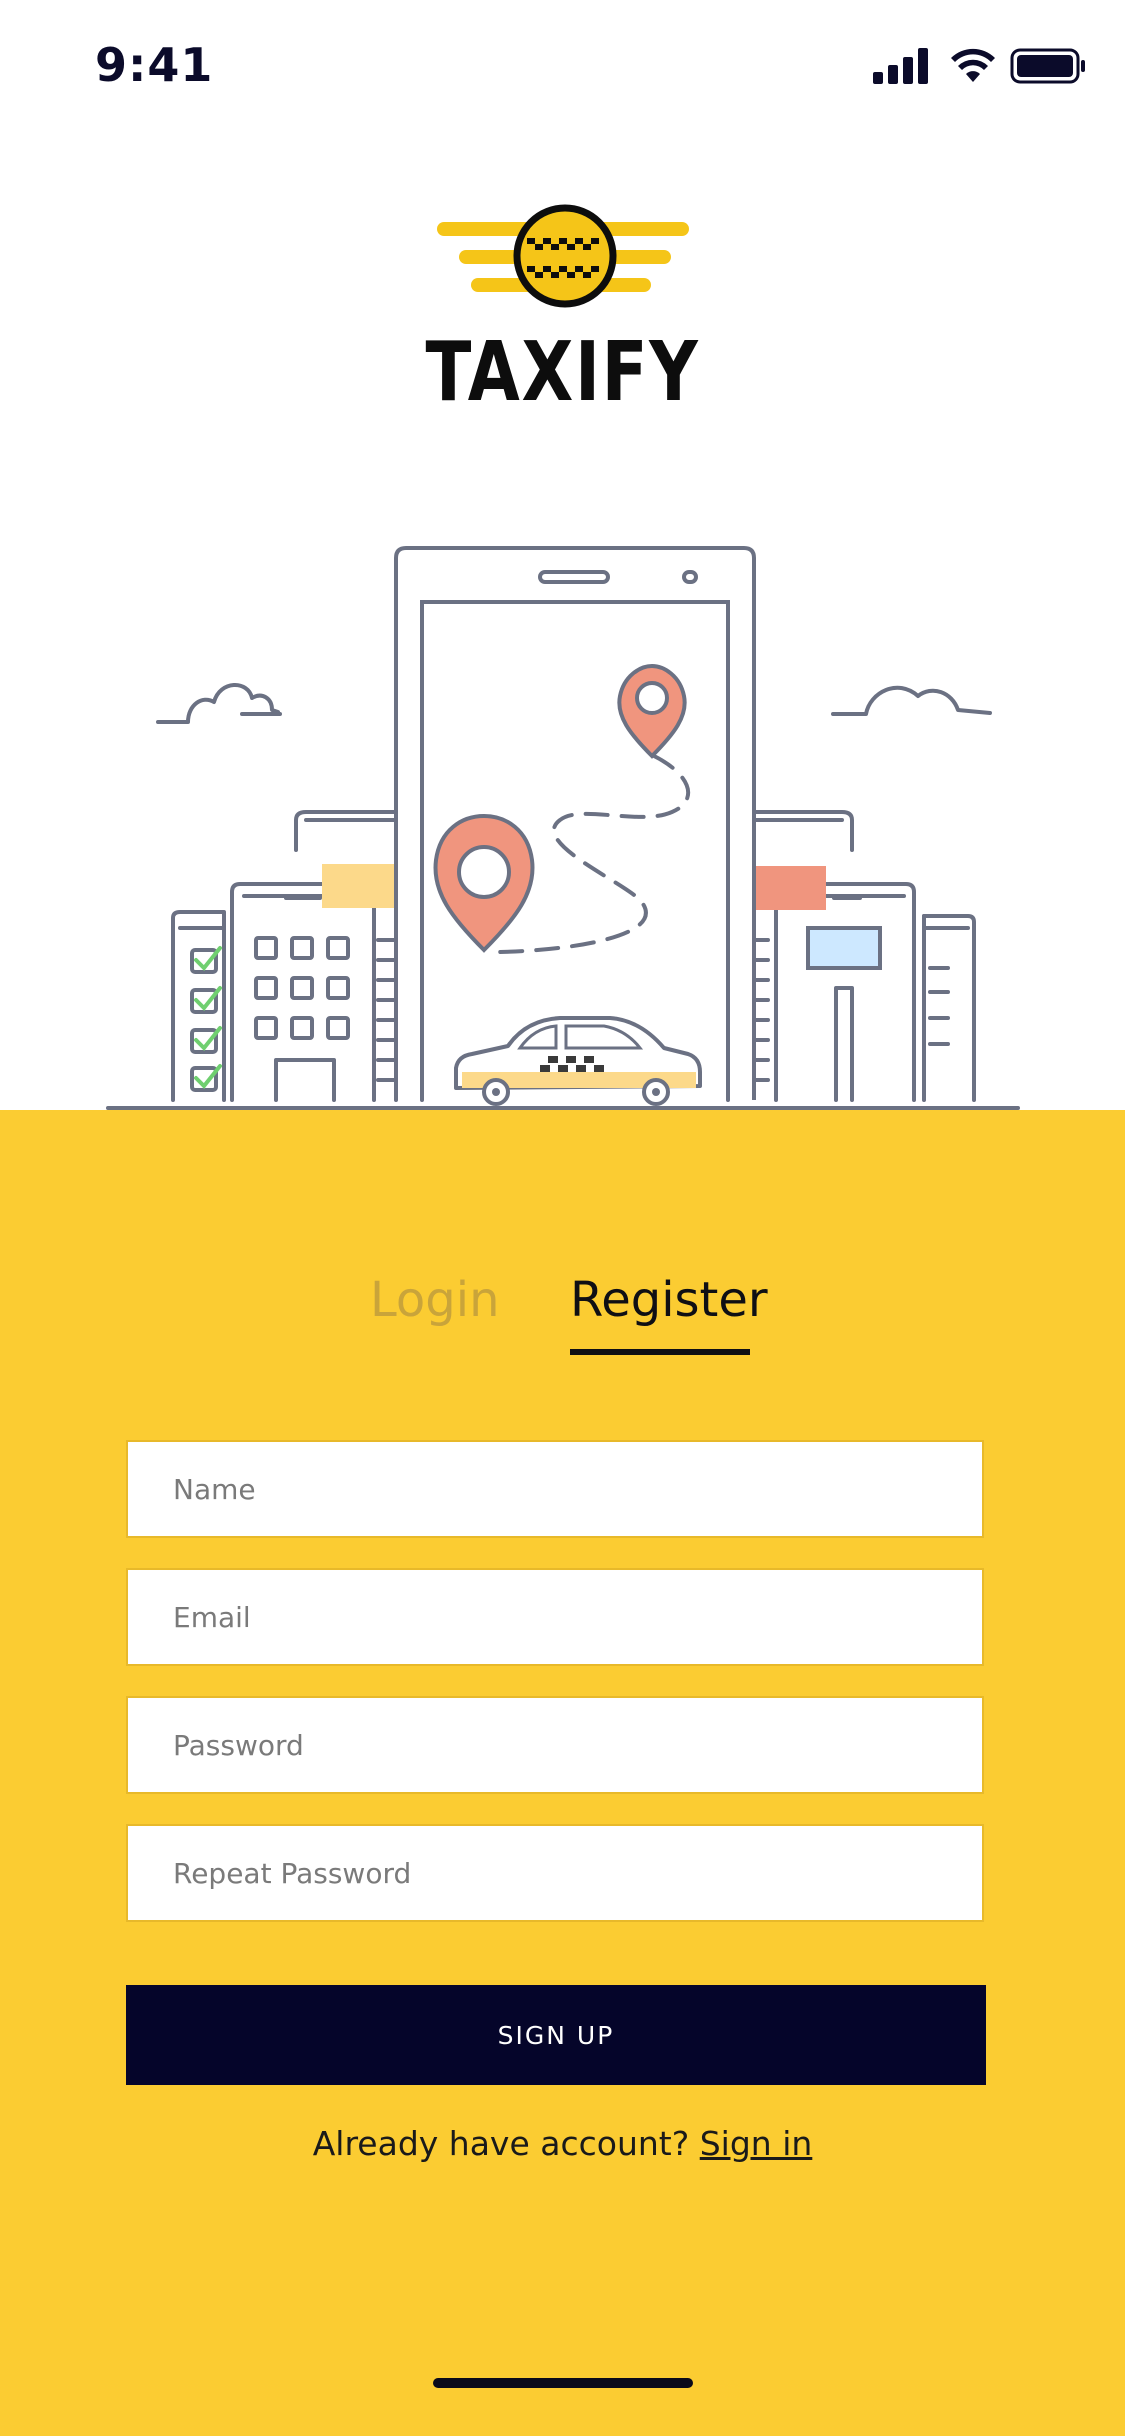 The width and height of the screenshot is (1125, 2436). What do you see at coordinates (845, 992) in the screenshot?
I see `building-right-front` at bounding box center [845, 992].